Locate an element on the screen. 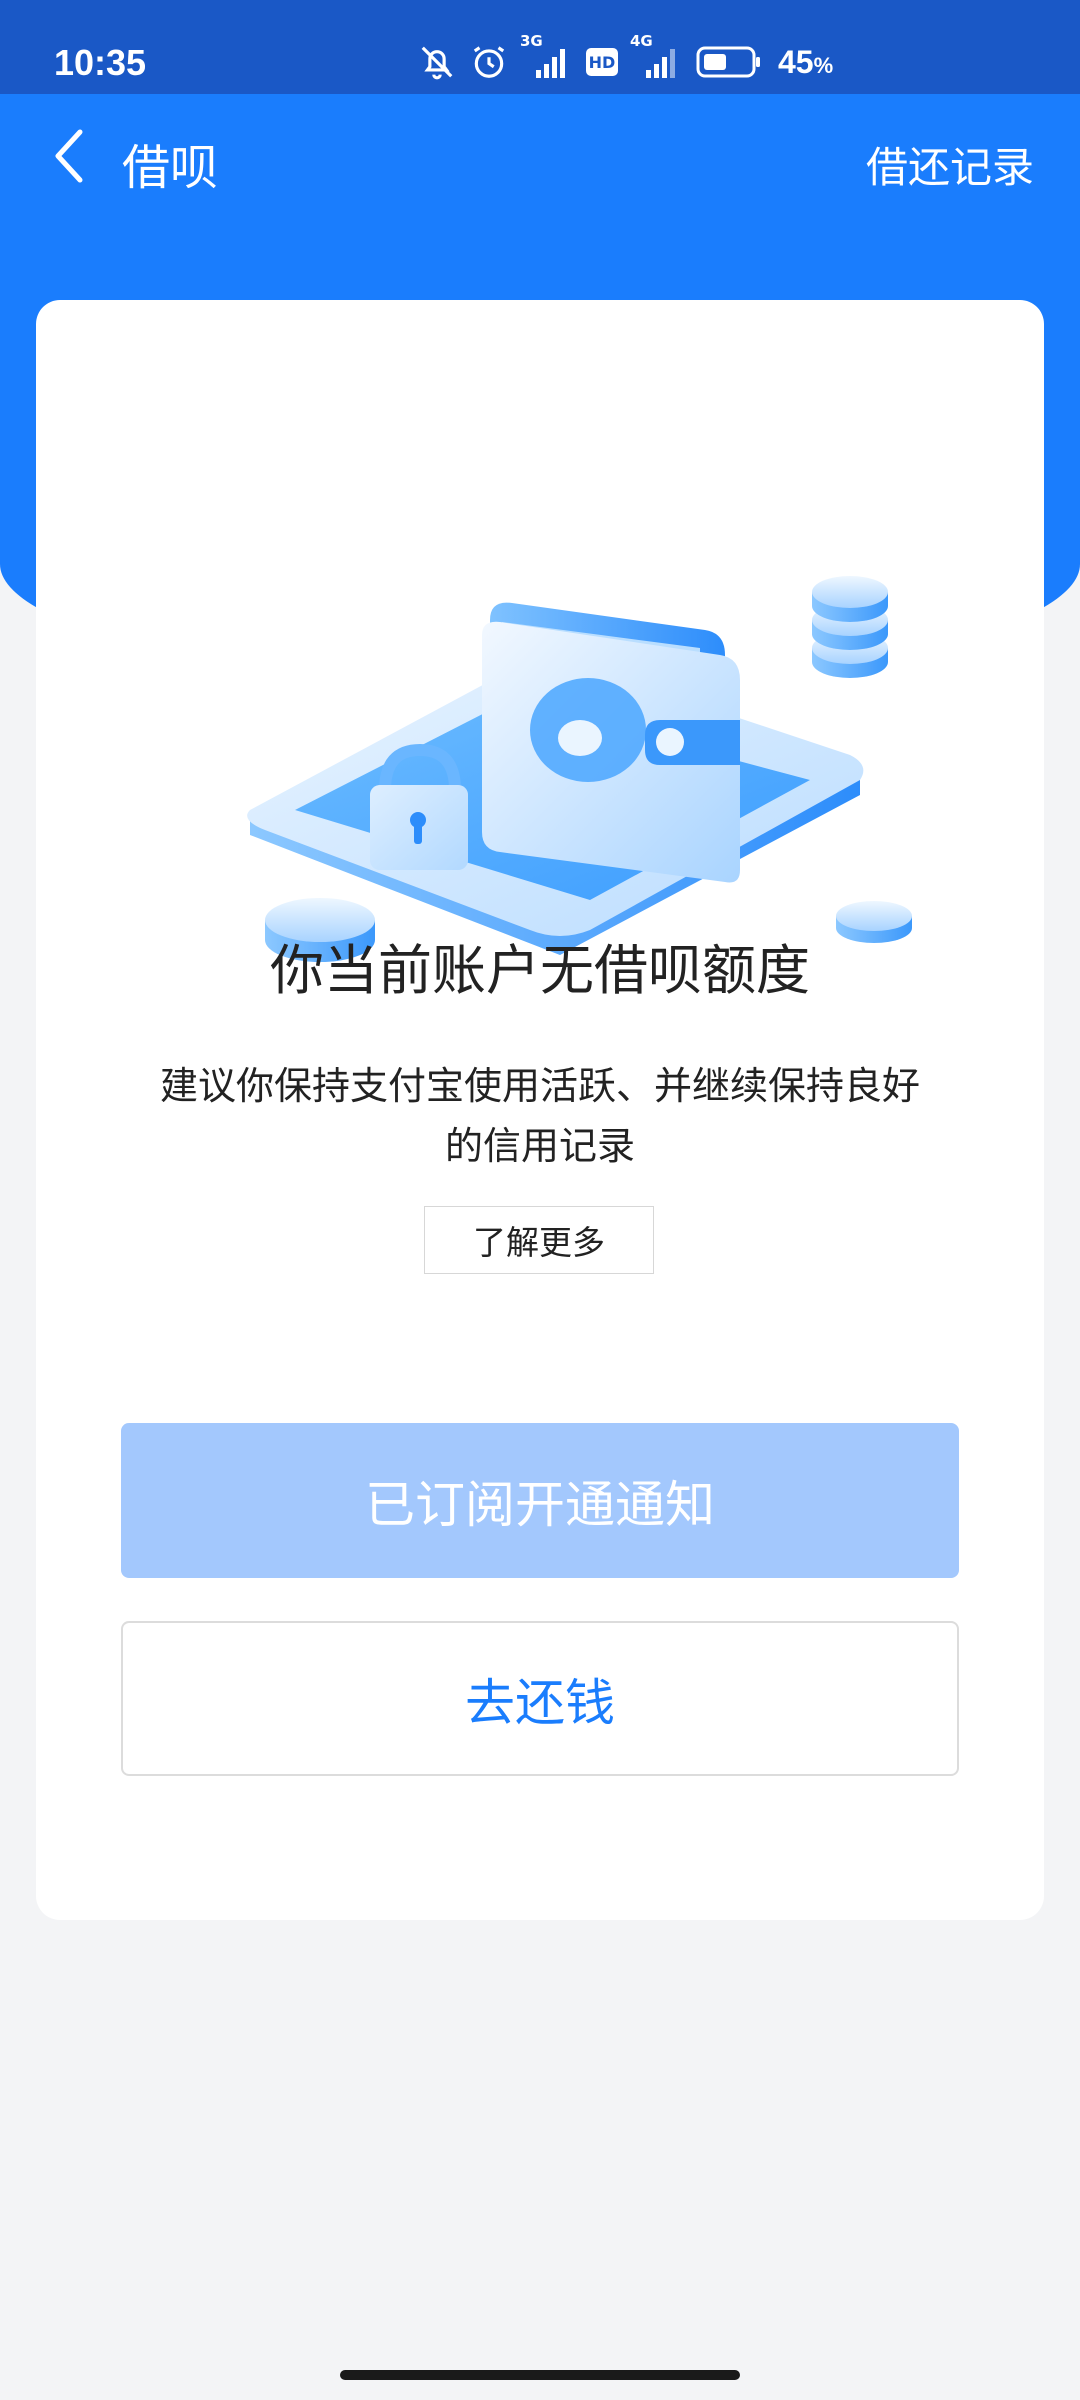 The width and height of the screenshot is (1080, 2400). signal-4g-icon: 4G is located at coordinates (656, 56).